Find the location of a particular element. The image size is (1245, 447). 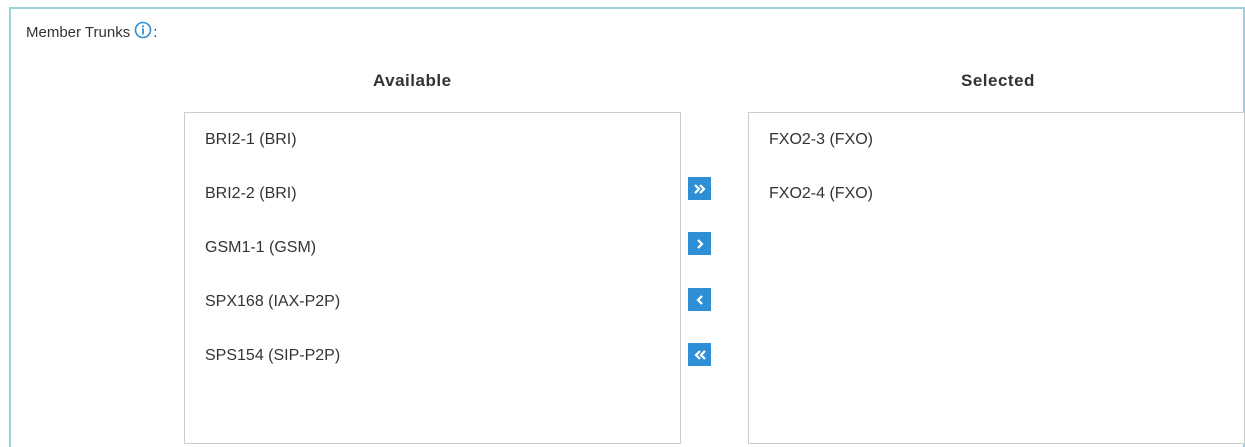

available-item: SPS154 (SIP-P2P) is located at coordinates (432, 356).